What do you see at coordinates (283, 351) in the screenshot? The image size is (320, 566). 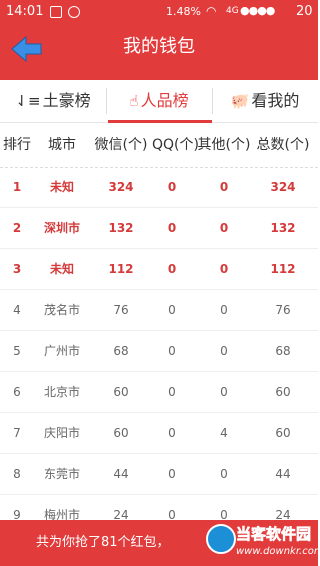 I see `total-count-cell: 68` at bounding box center [283, 351].